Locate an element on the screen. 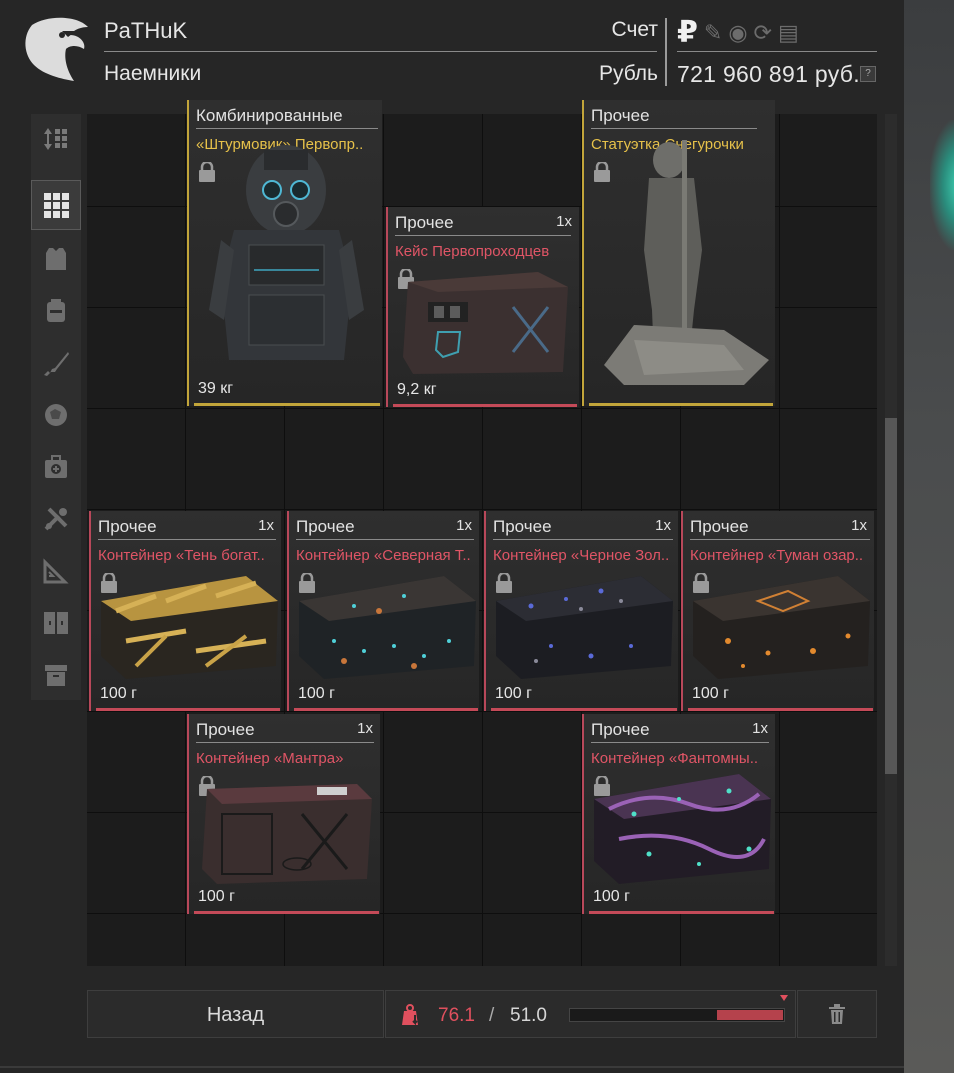  tab-medical is located at coordinates (56, 467).